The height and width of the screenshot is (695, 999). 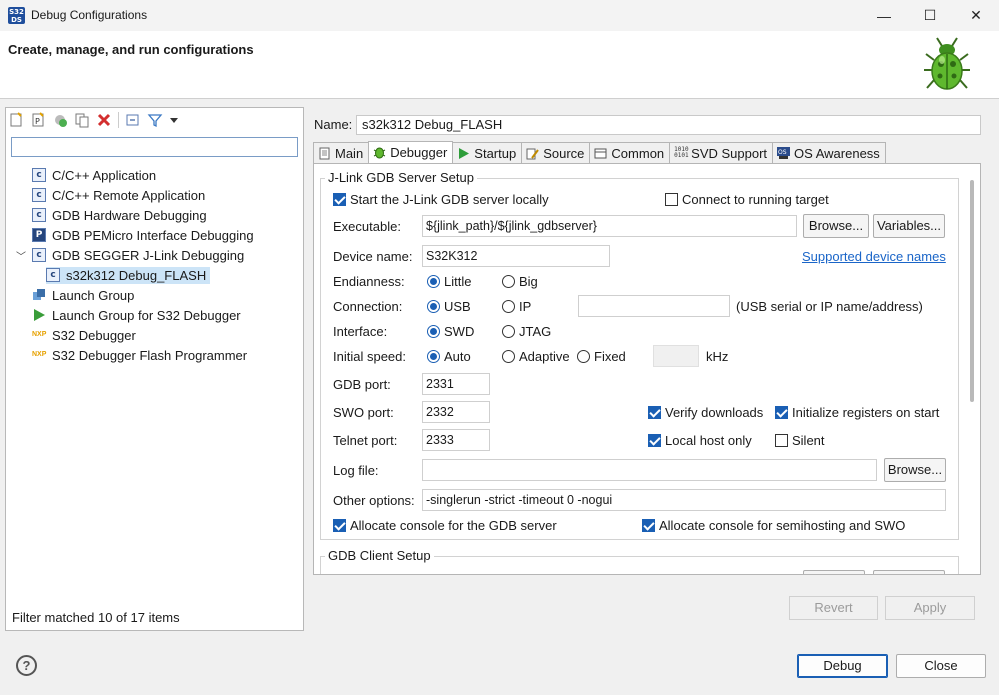 I want to click on tree-item-s32-debugger: NXP S32 Debugger, so click(x=157, y=335).